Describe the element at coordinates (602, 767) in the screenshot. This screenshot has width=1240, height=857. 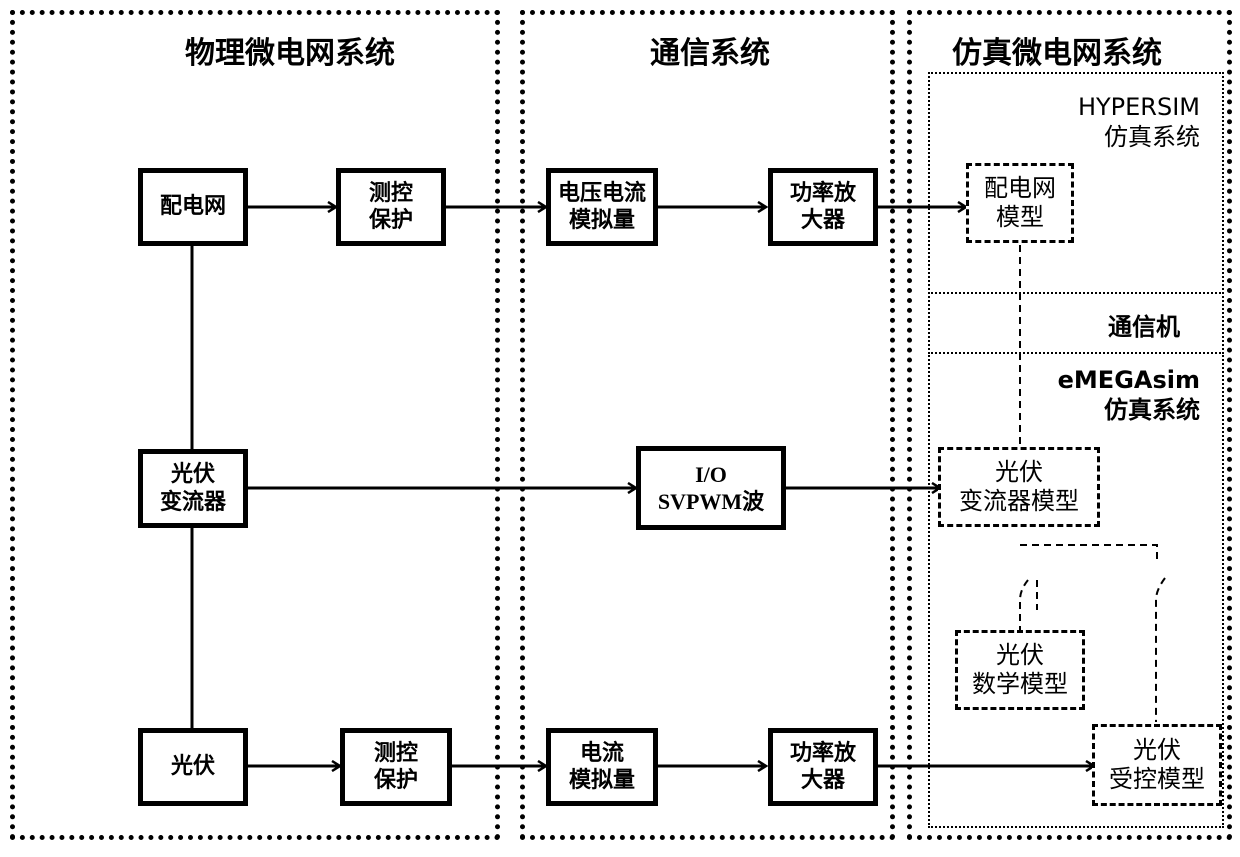
I see `box-current-analog: 电流 模拟量` at that location.